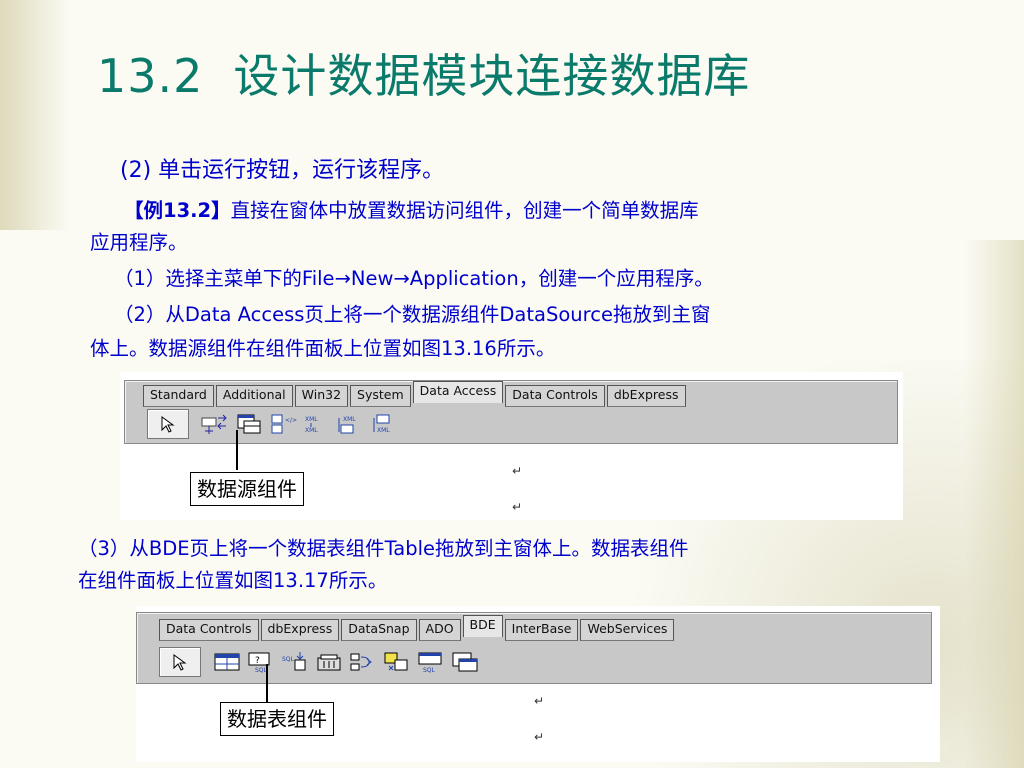  Describe the element at coordinates (351, 424) in the screenshot. I see `xml-provider-icon: XML` at that location.